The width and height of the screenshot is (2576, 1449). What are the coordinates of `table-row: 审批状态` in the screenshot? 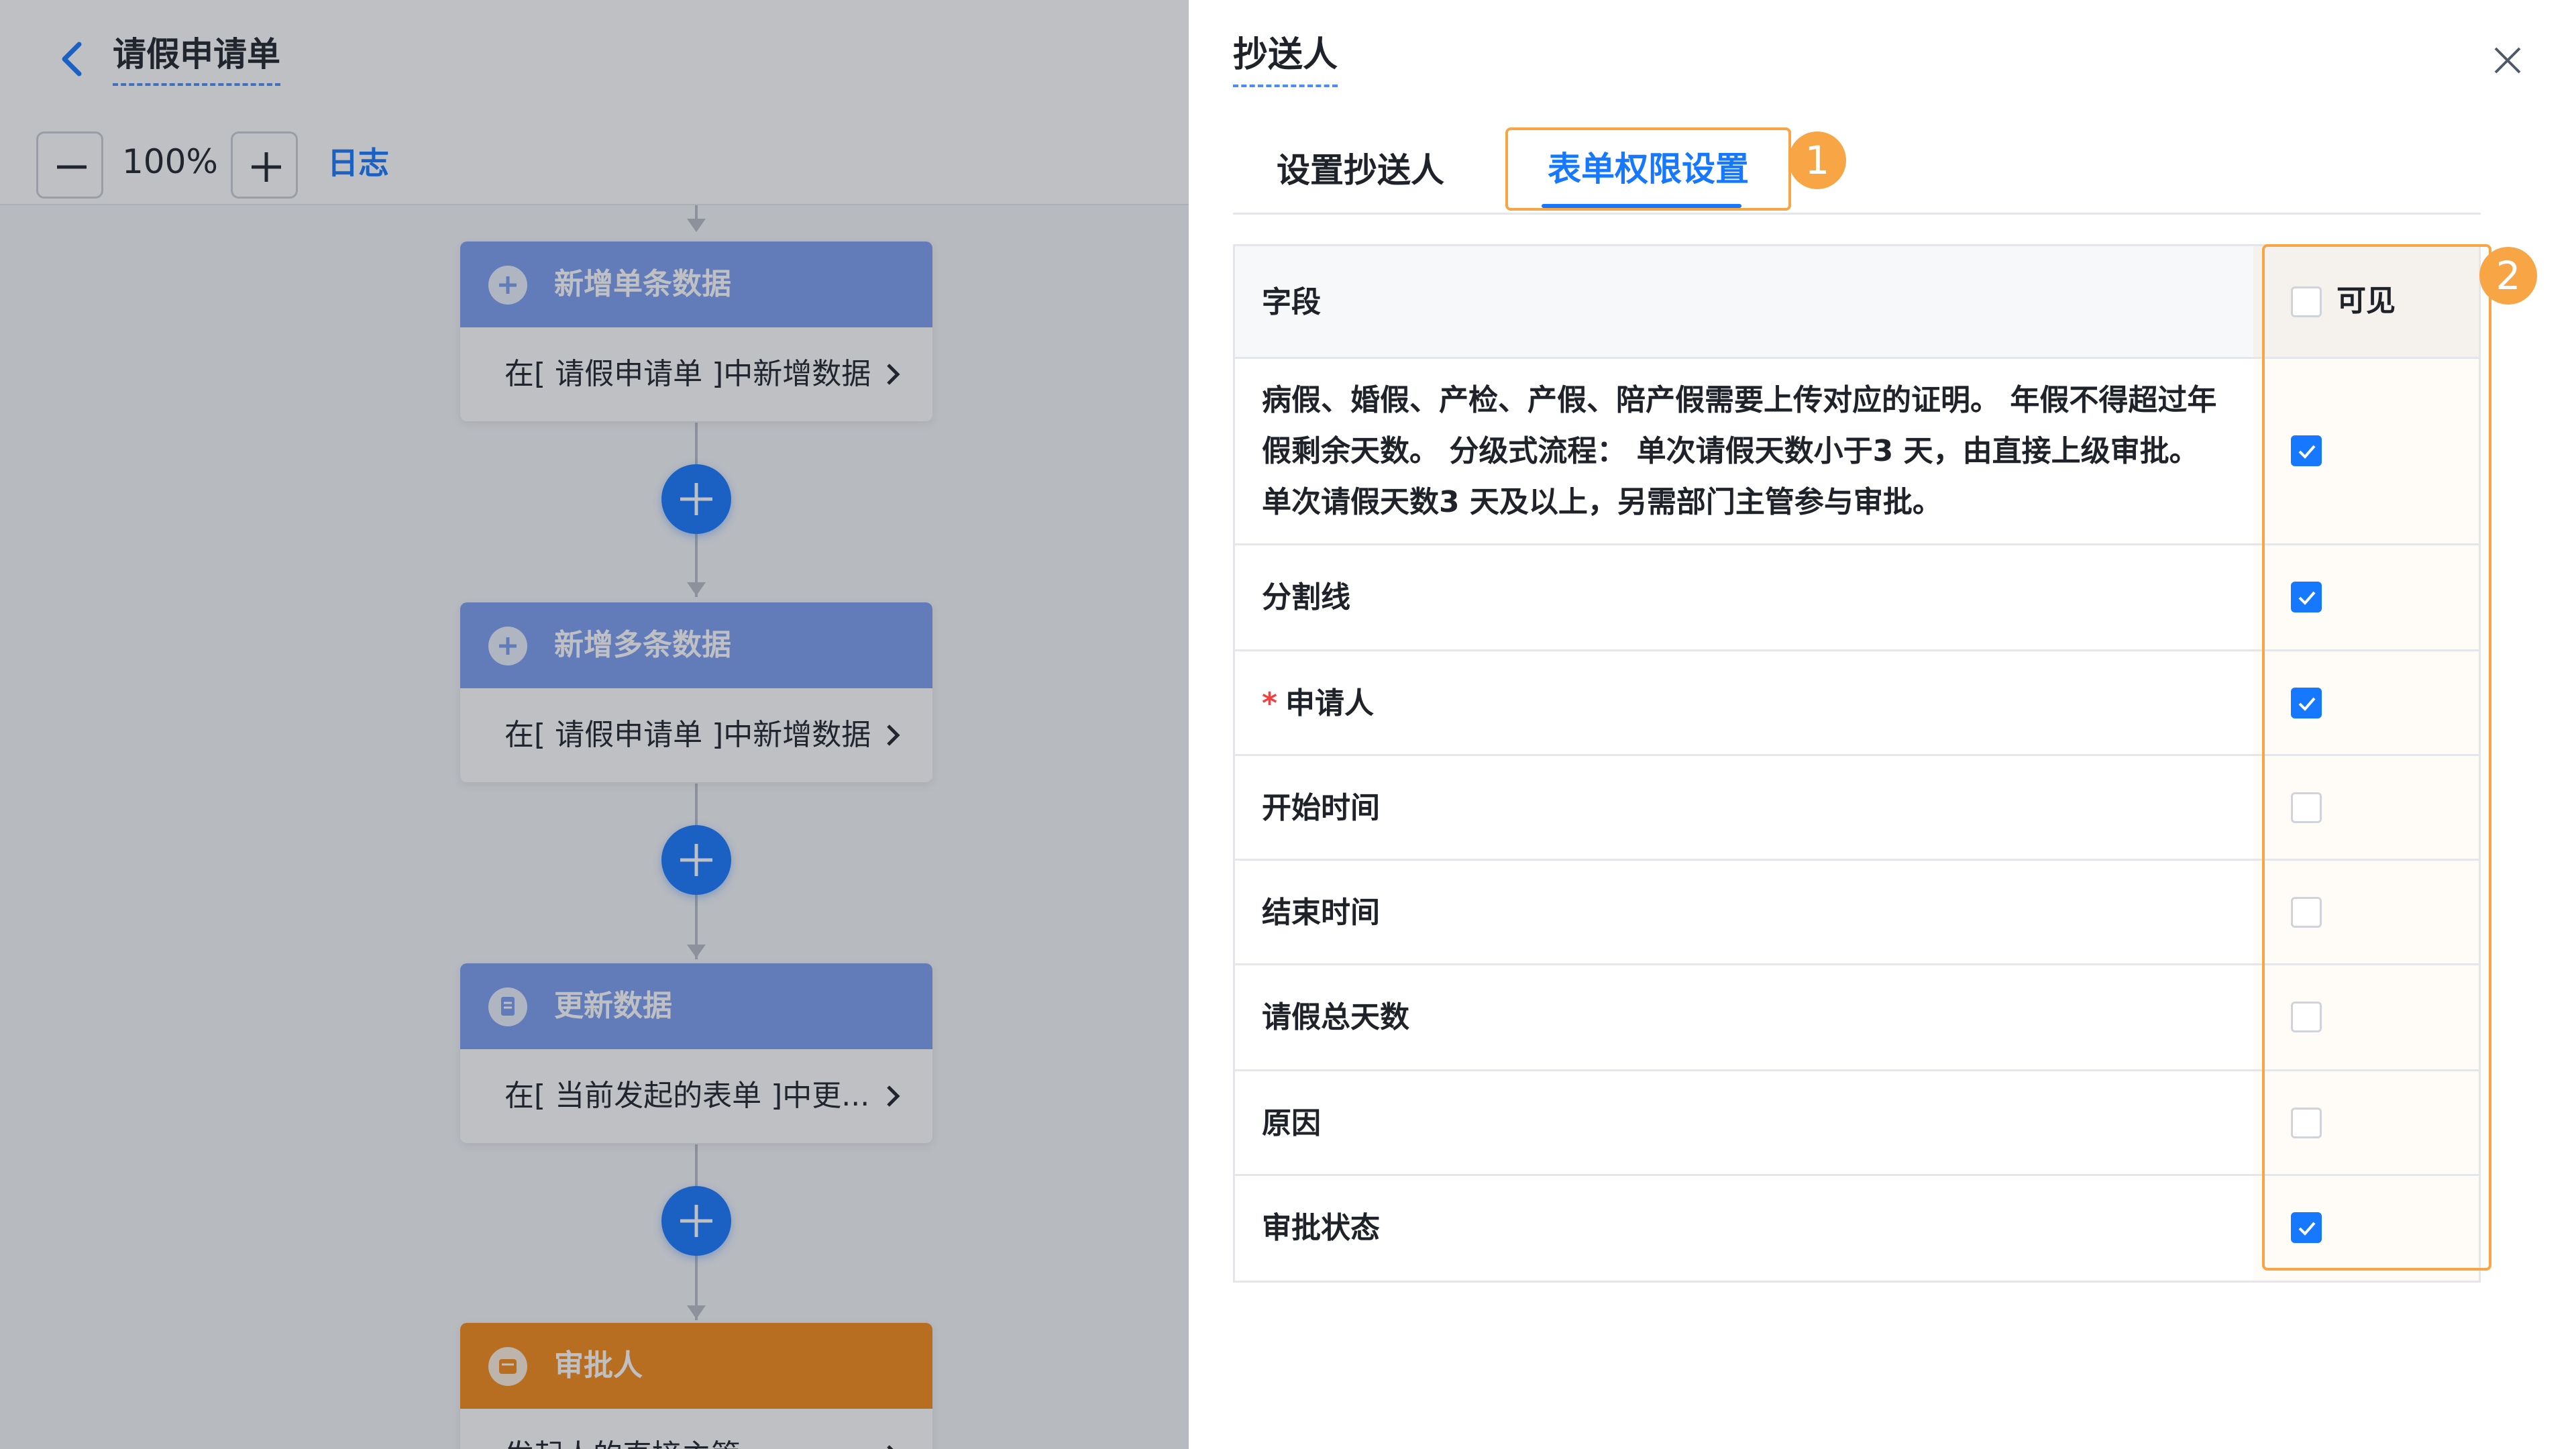 It's located at (1857, 1228).